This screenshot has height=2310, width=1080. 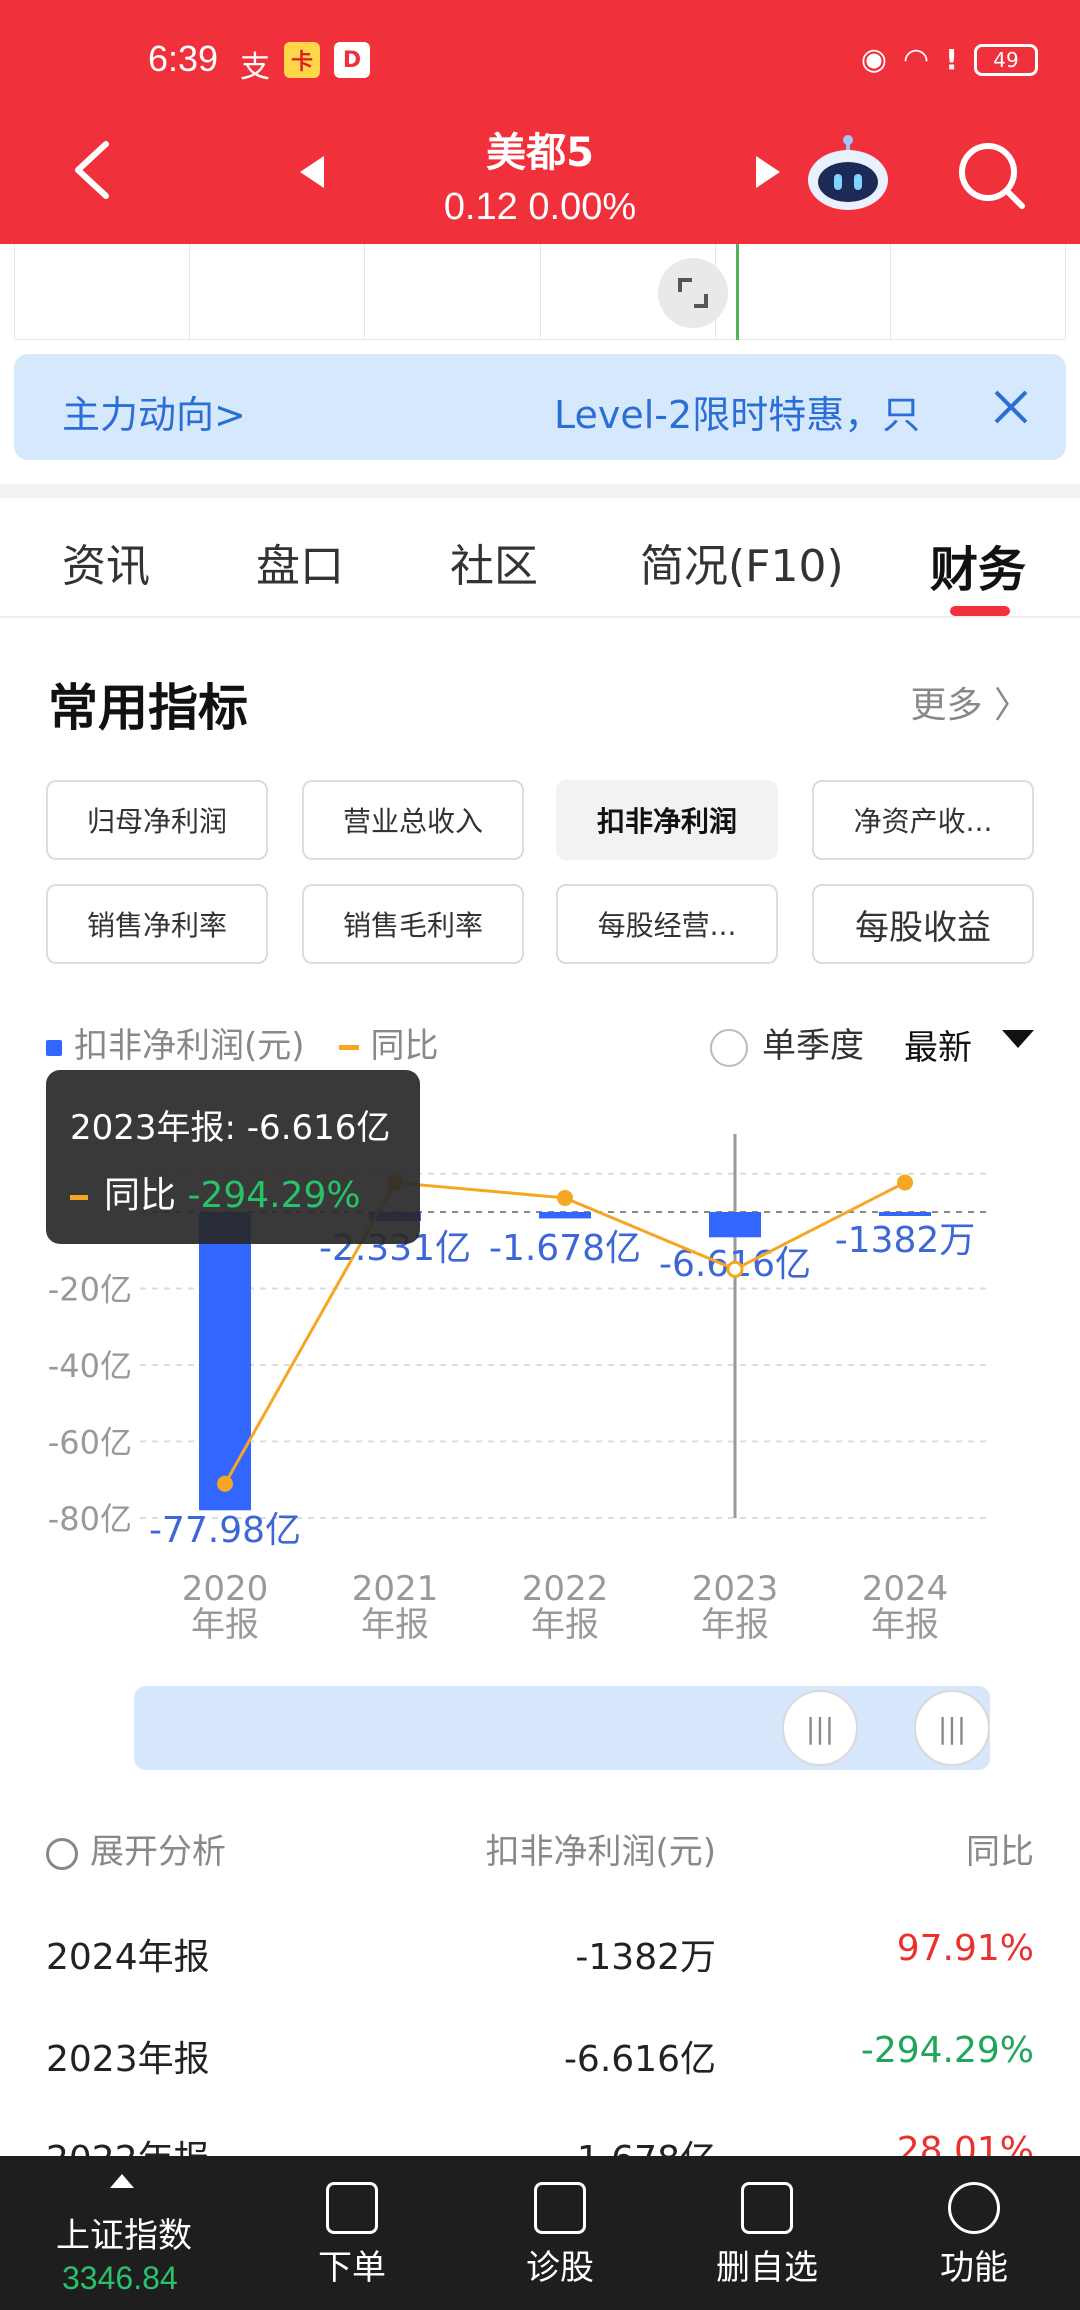 I want to click on robot-assistant-icon, so click(x=848, y=172).